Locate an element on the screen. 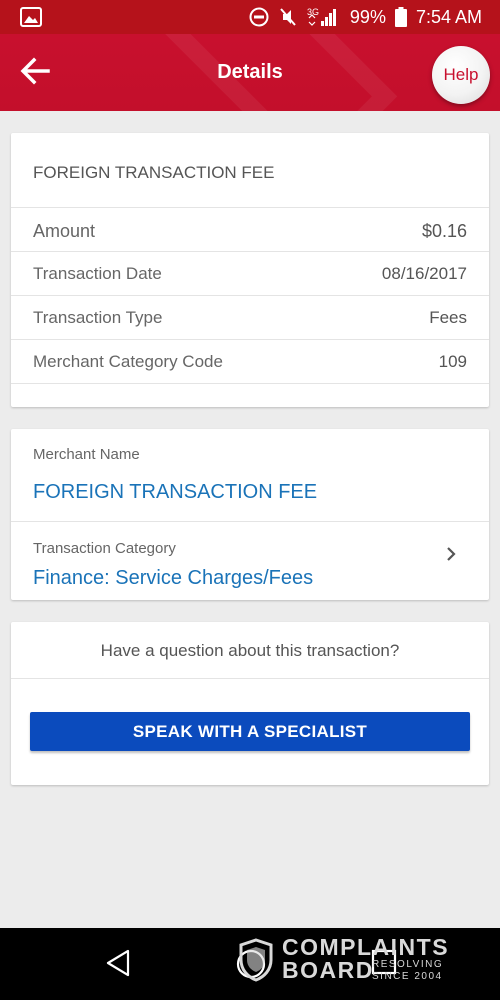 The width and height of the screenshot is (500, 1000). detail-value: $0.16 is located at coordinates (444, 231).